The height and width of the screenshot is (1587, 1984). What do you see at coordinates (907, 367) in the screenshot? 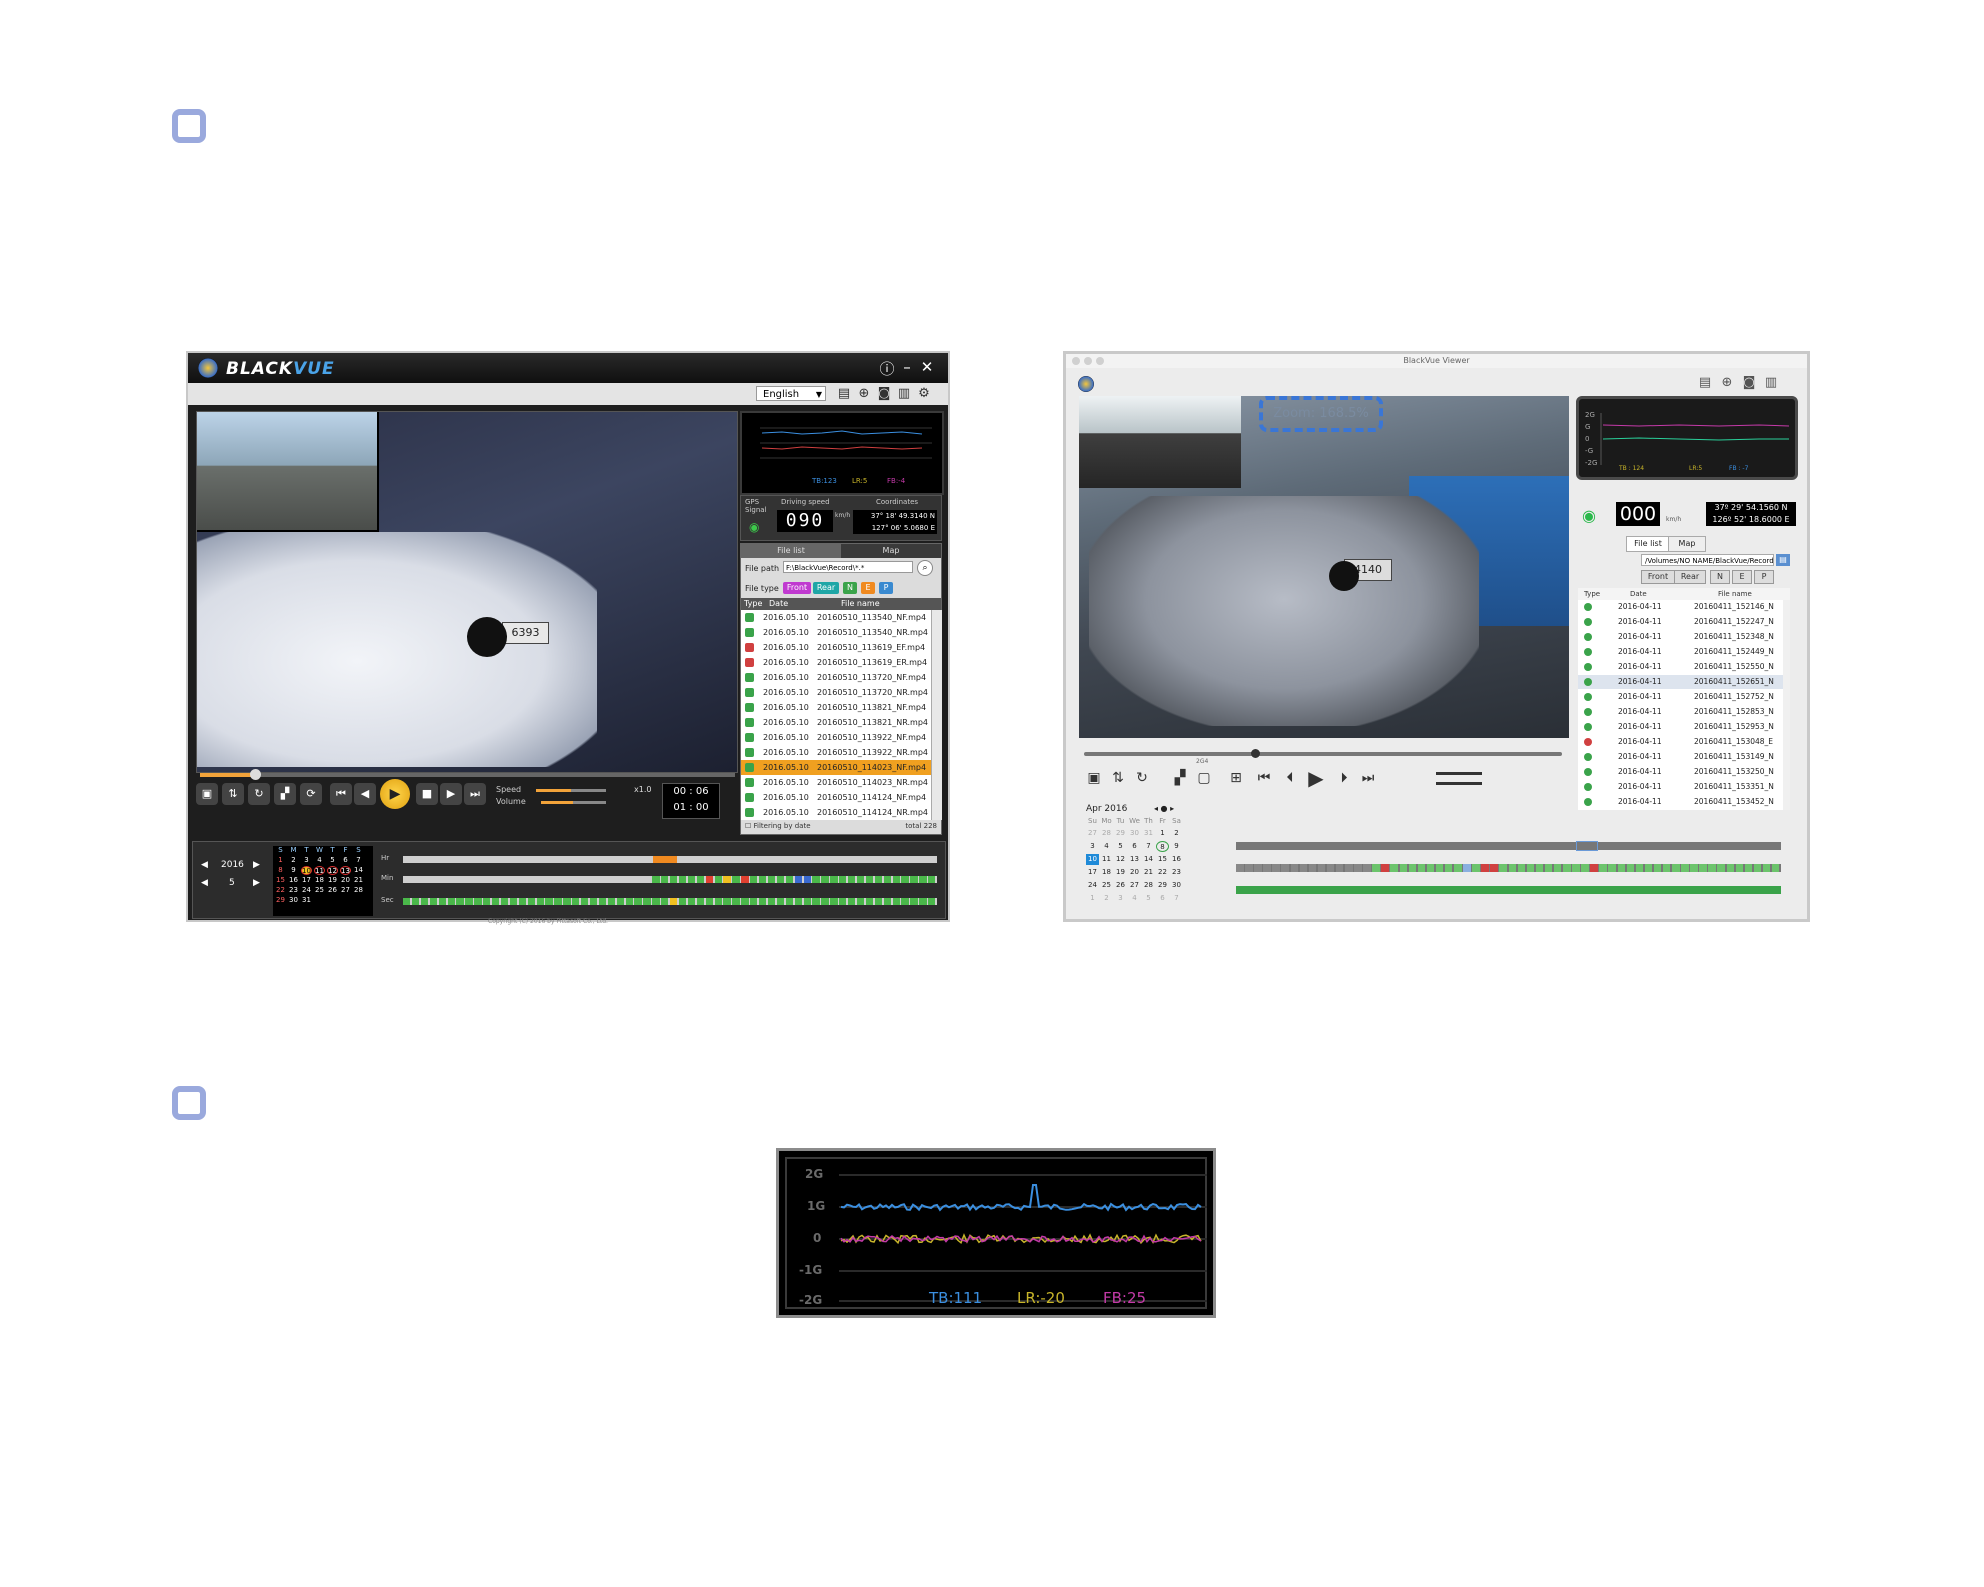
I see `minimize-button: –` at bounding box center [907, 367].